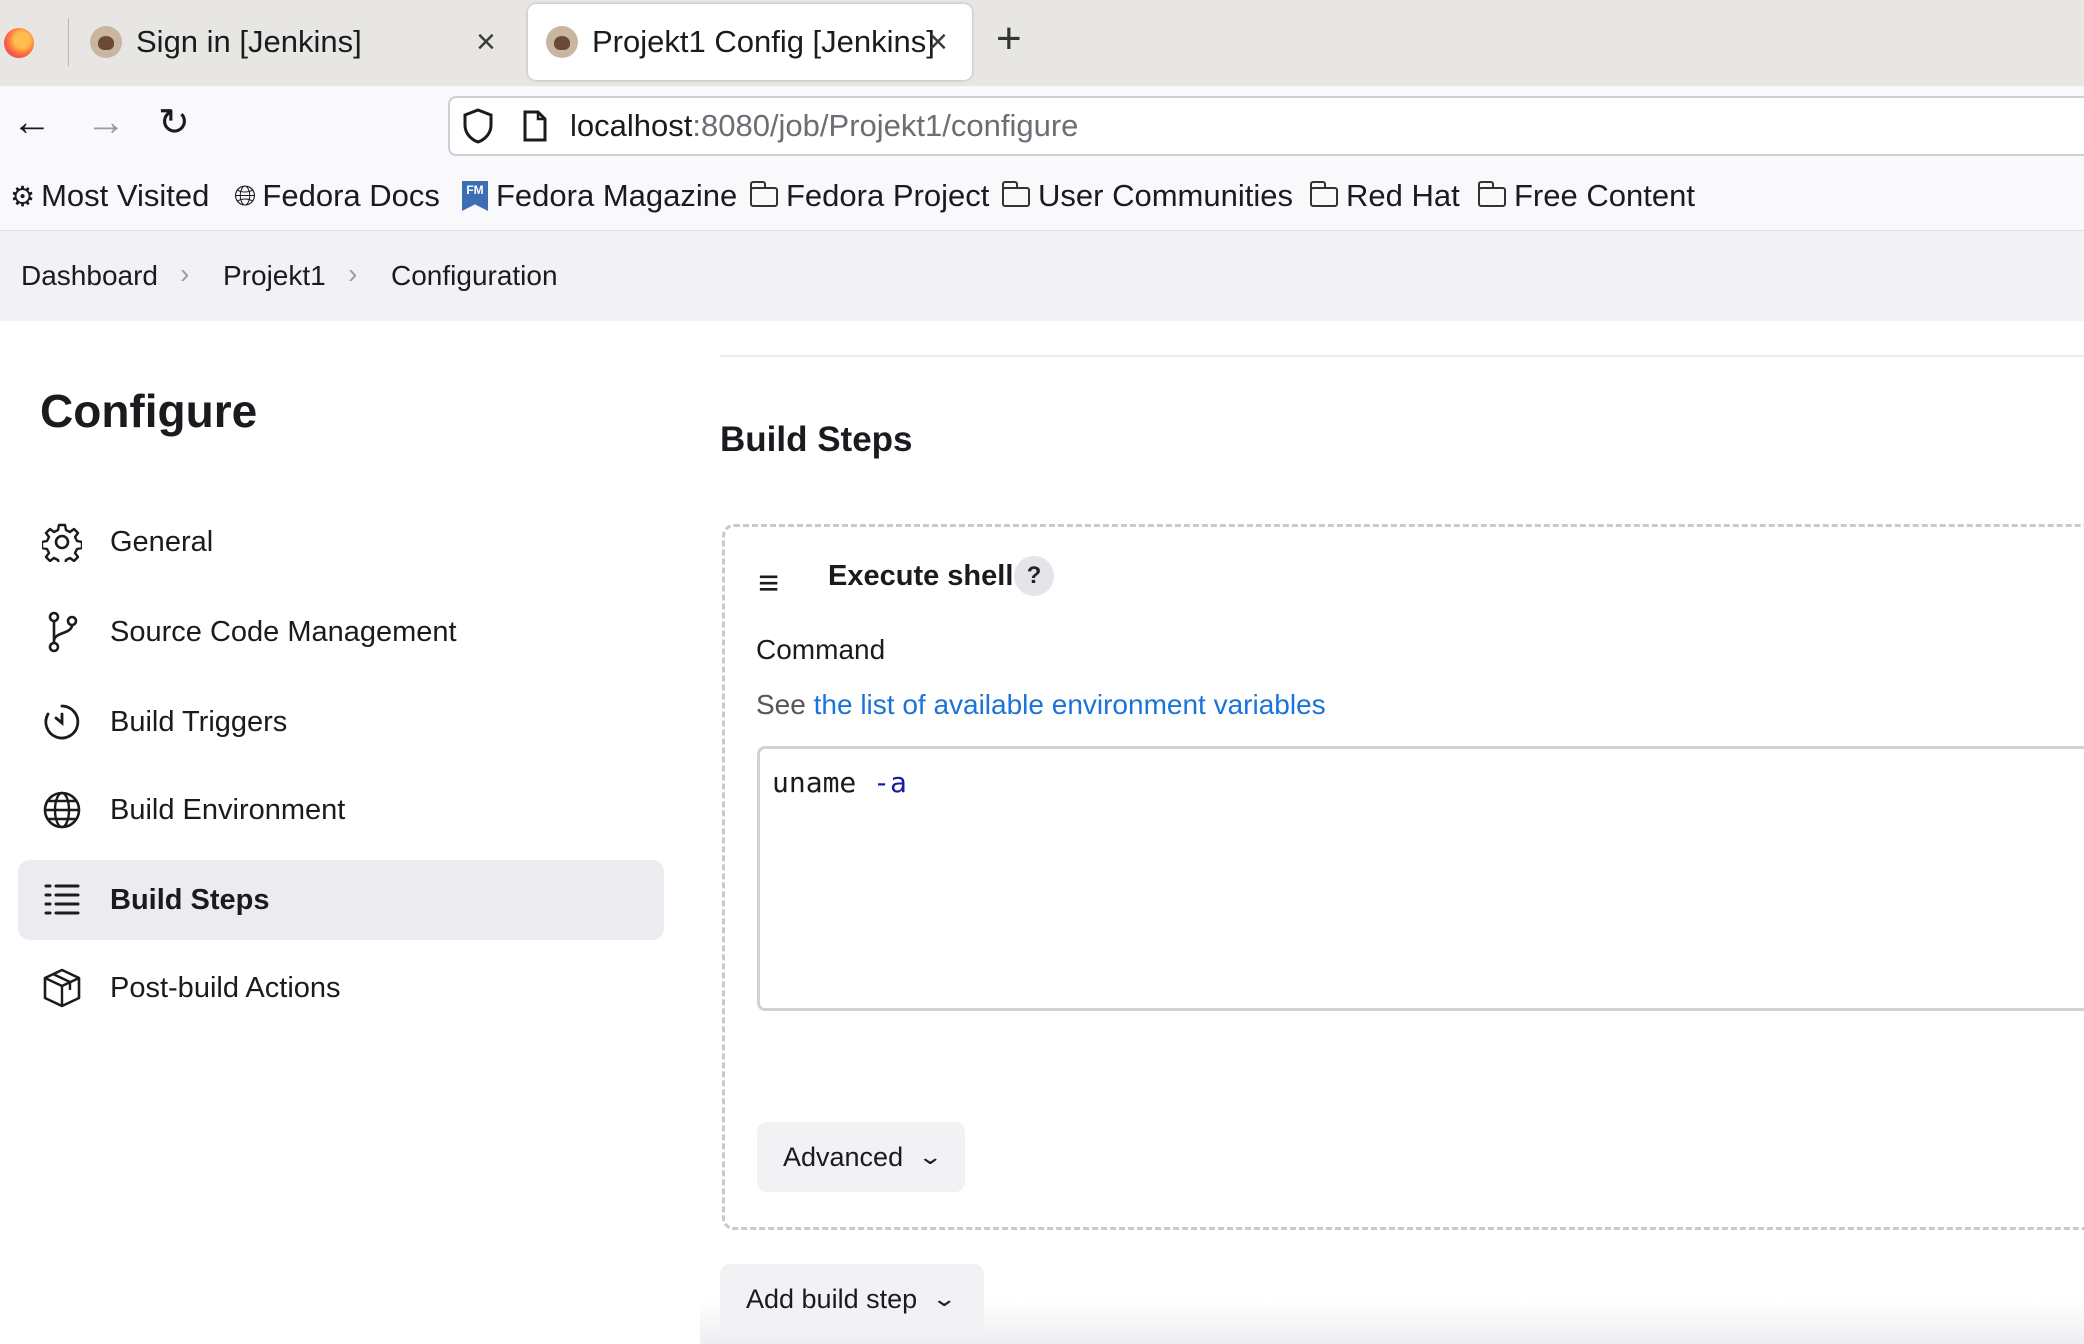  Describe the element at coordinates (1034, 576) in the screenshot. I see `help-button: ?` at that location.